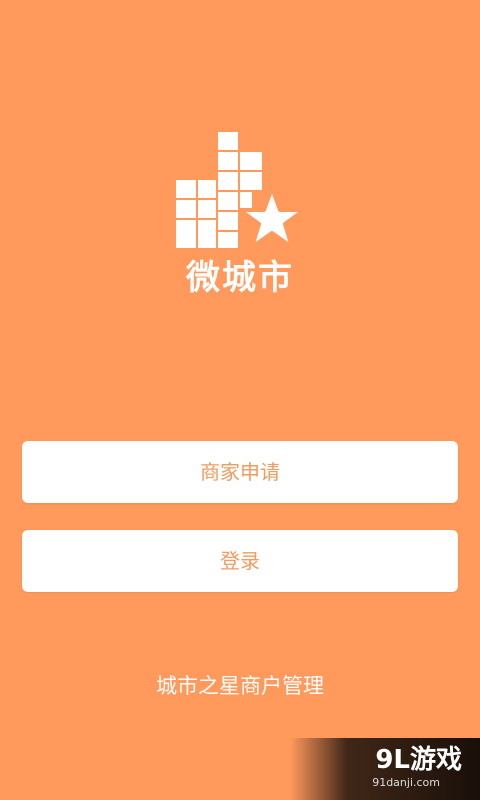 This screenshot has height=800, width=480. I want to click on watermark: 9L游戏 91danji.com, so click(385, 769).